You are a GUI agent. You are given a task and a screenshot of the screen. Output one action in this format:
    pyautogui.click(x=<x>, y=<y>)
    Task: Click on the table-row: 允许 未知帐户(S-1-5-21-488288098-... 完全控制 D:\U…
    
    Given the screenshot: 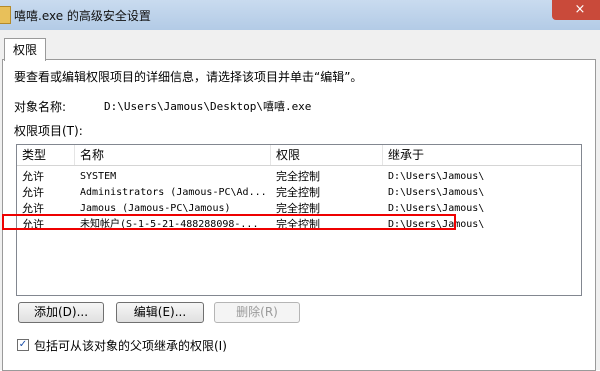 What is the action you would take?
    pyautogui.click(x=299, y=225)
    